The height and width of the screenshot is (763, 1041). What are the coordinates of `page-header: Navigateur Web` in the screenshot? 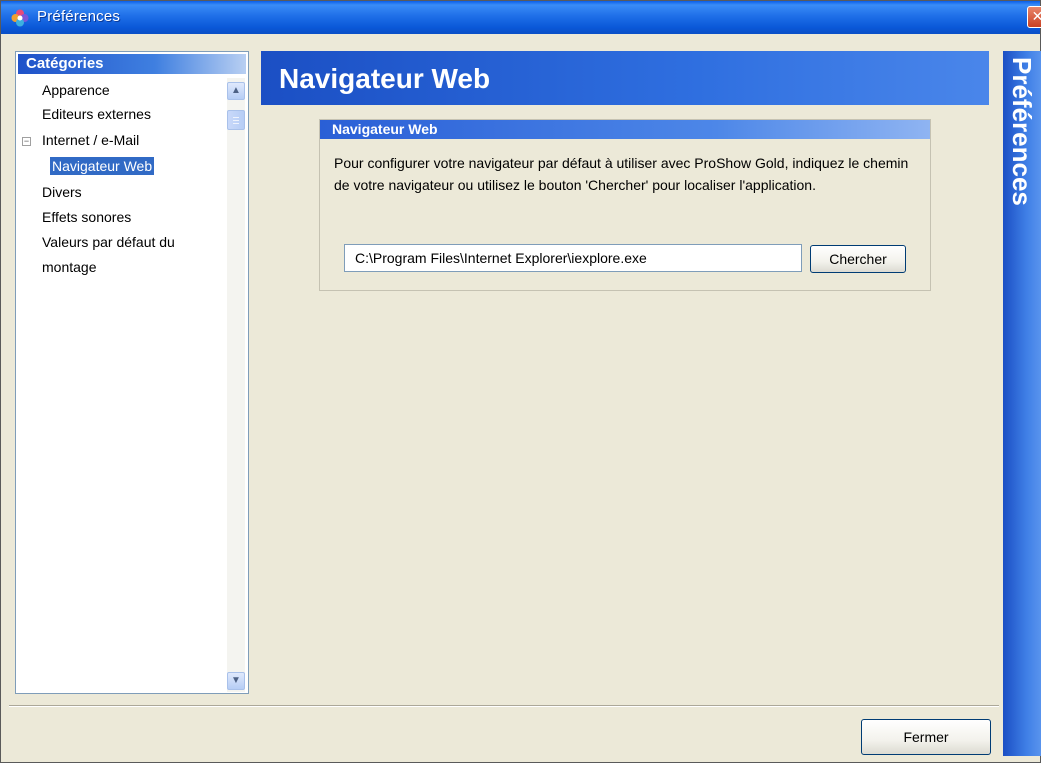 It's located at (625, 78).